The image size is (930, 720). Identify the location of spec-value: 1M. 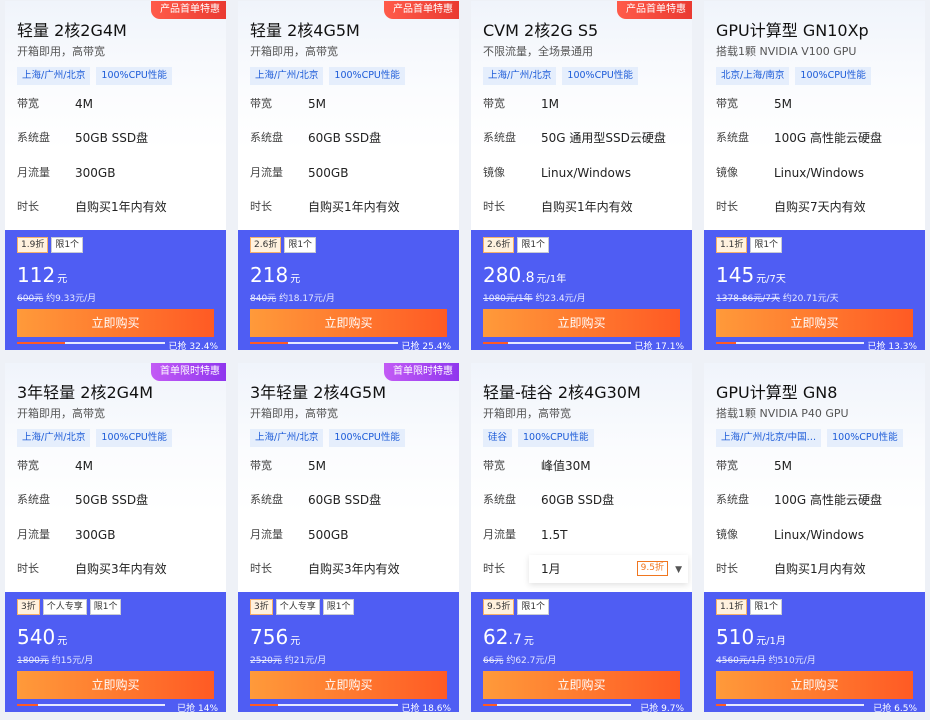
(550, 104).